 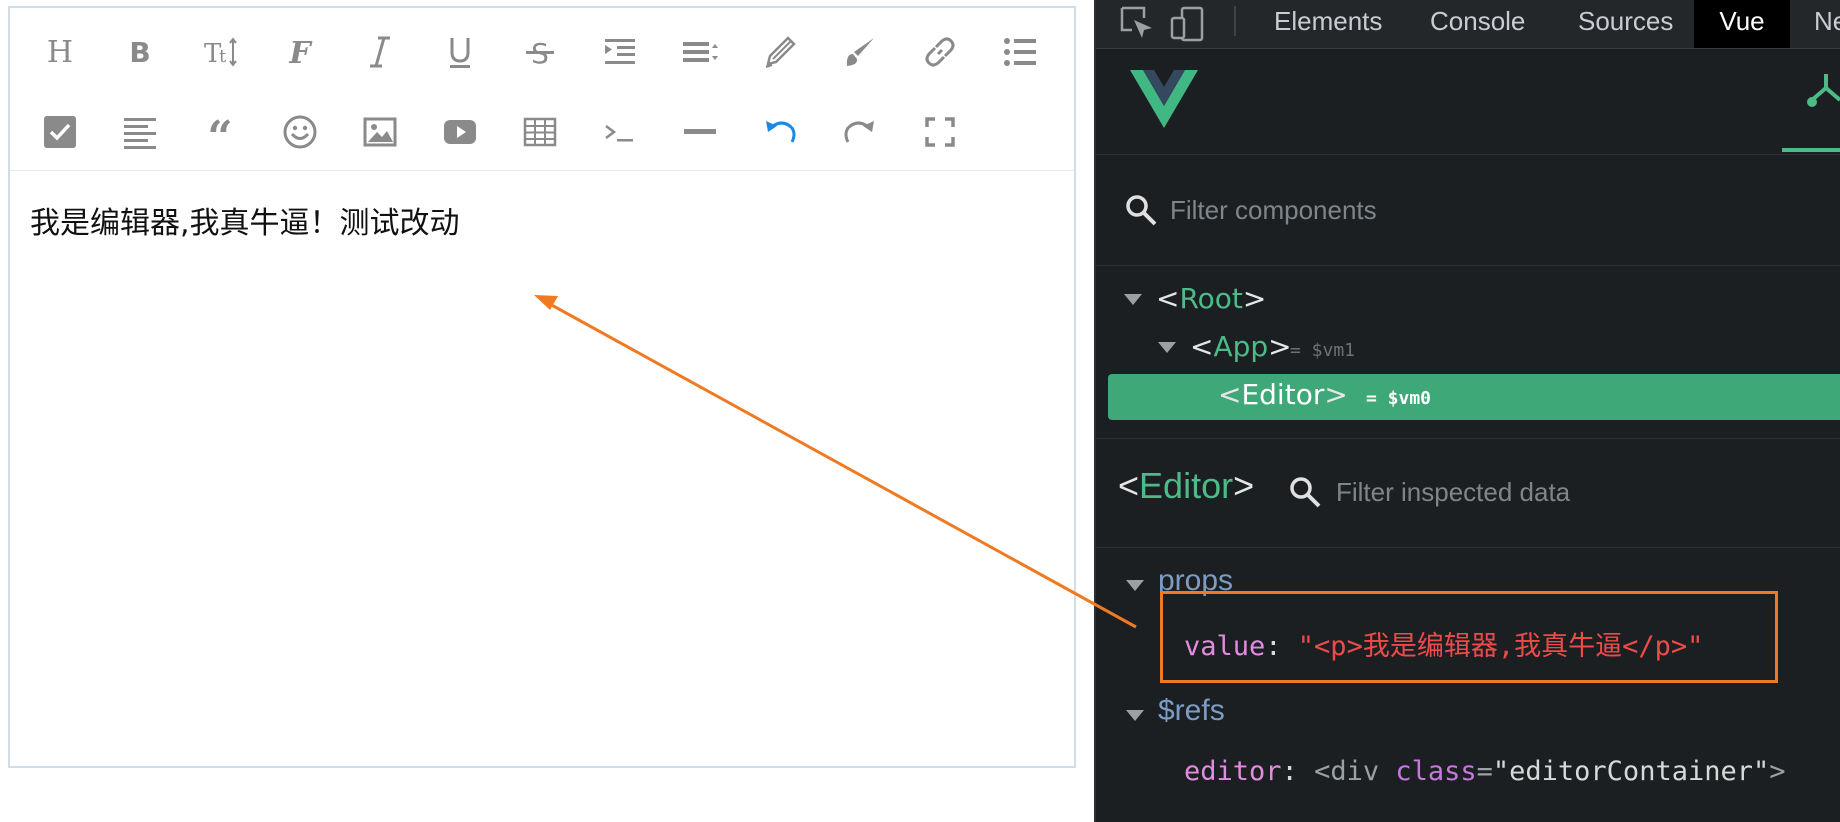 I want to click on list-button, so click(x=1020, y=52).